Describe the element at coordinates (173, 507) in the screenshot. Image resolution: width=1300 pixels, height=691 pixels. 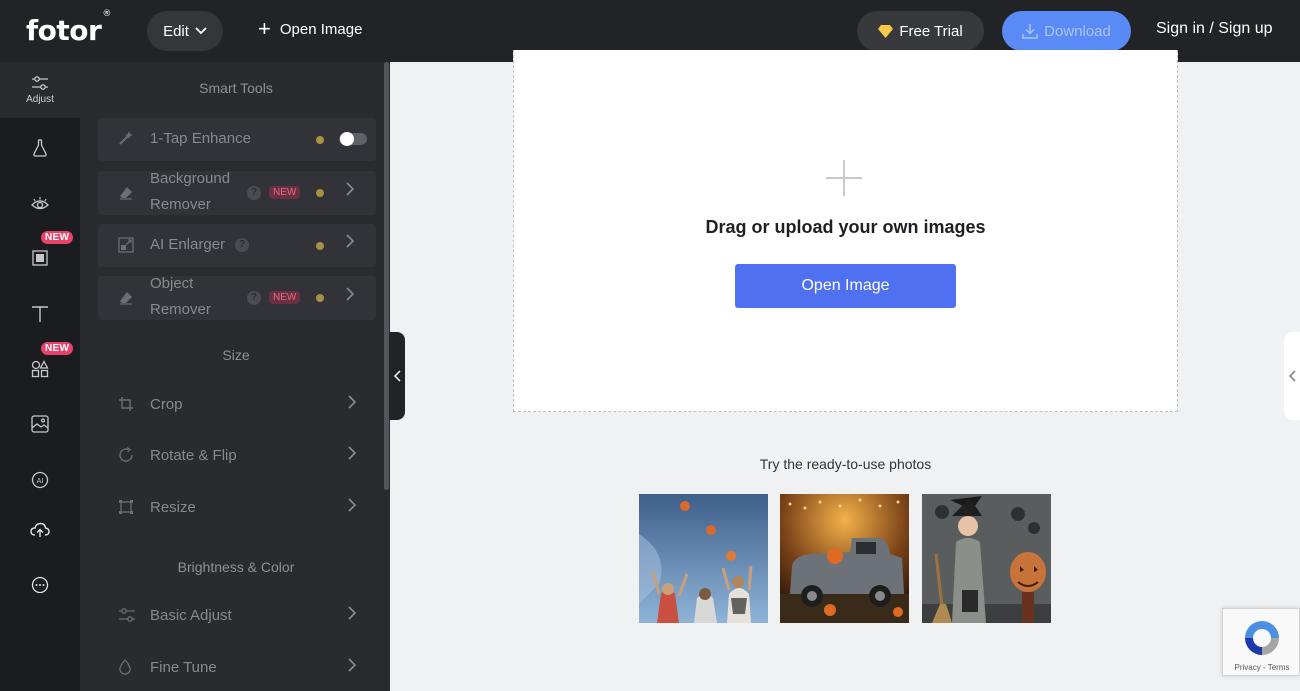
I see `resize-label: Resize` at that location.